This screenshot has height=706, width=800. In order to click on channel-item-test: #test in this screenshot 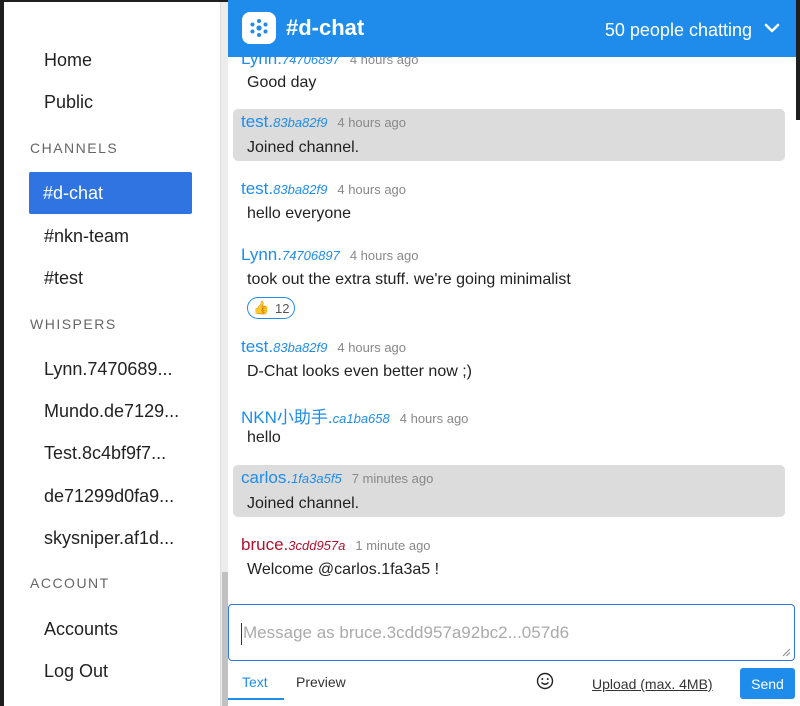, I will do `click(63, 278)`.